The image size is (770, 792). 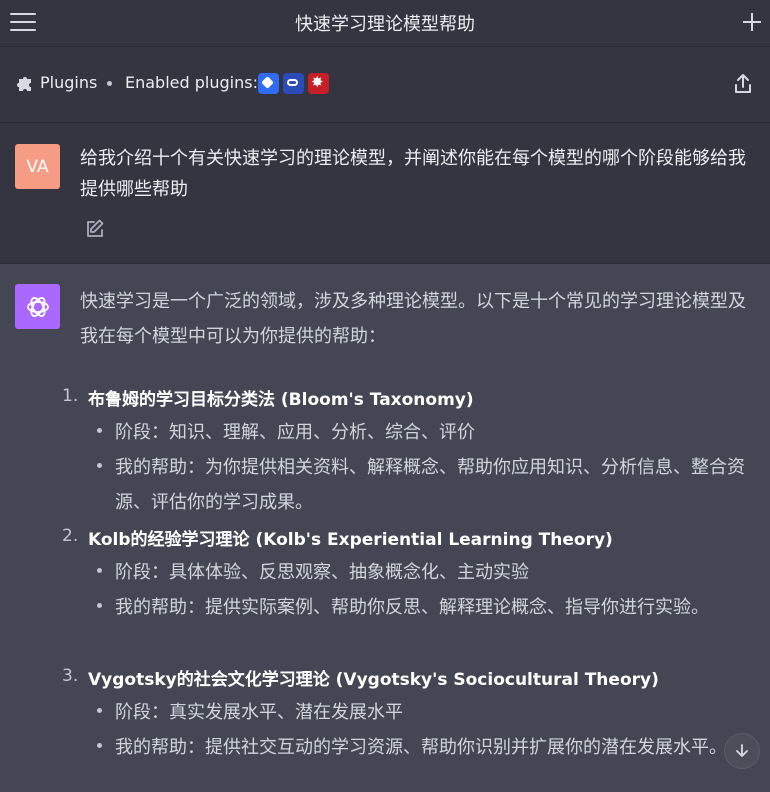 What do you see at coordinates (70, 536) in the screenshot?
I see `list-number: 2.` at bounding box center [70, 536].